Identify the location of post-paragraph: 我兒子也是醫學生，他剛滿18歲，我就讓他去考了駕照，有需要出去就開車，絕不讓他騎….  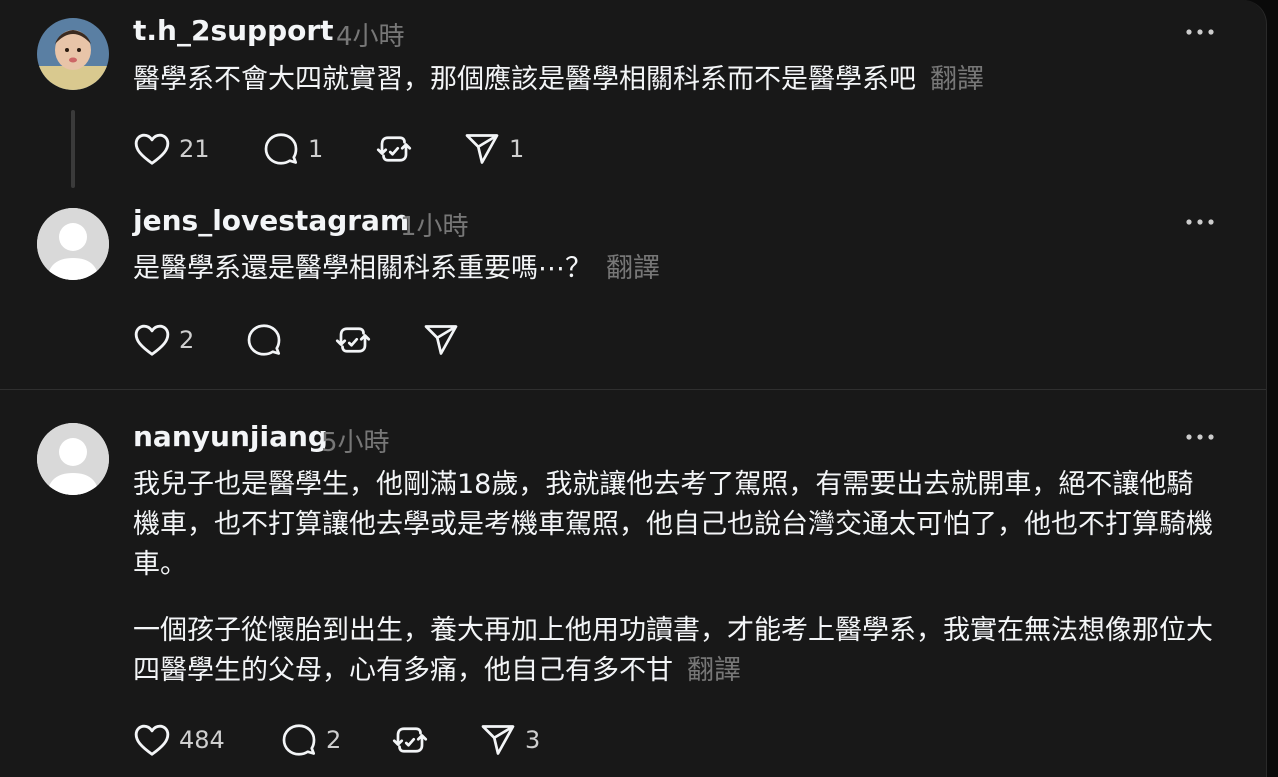
(673, 524).